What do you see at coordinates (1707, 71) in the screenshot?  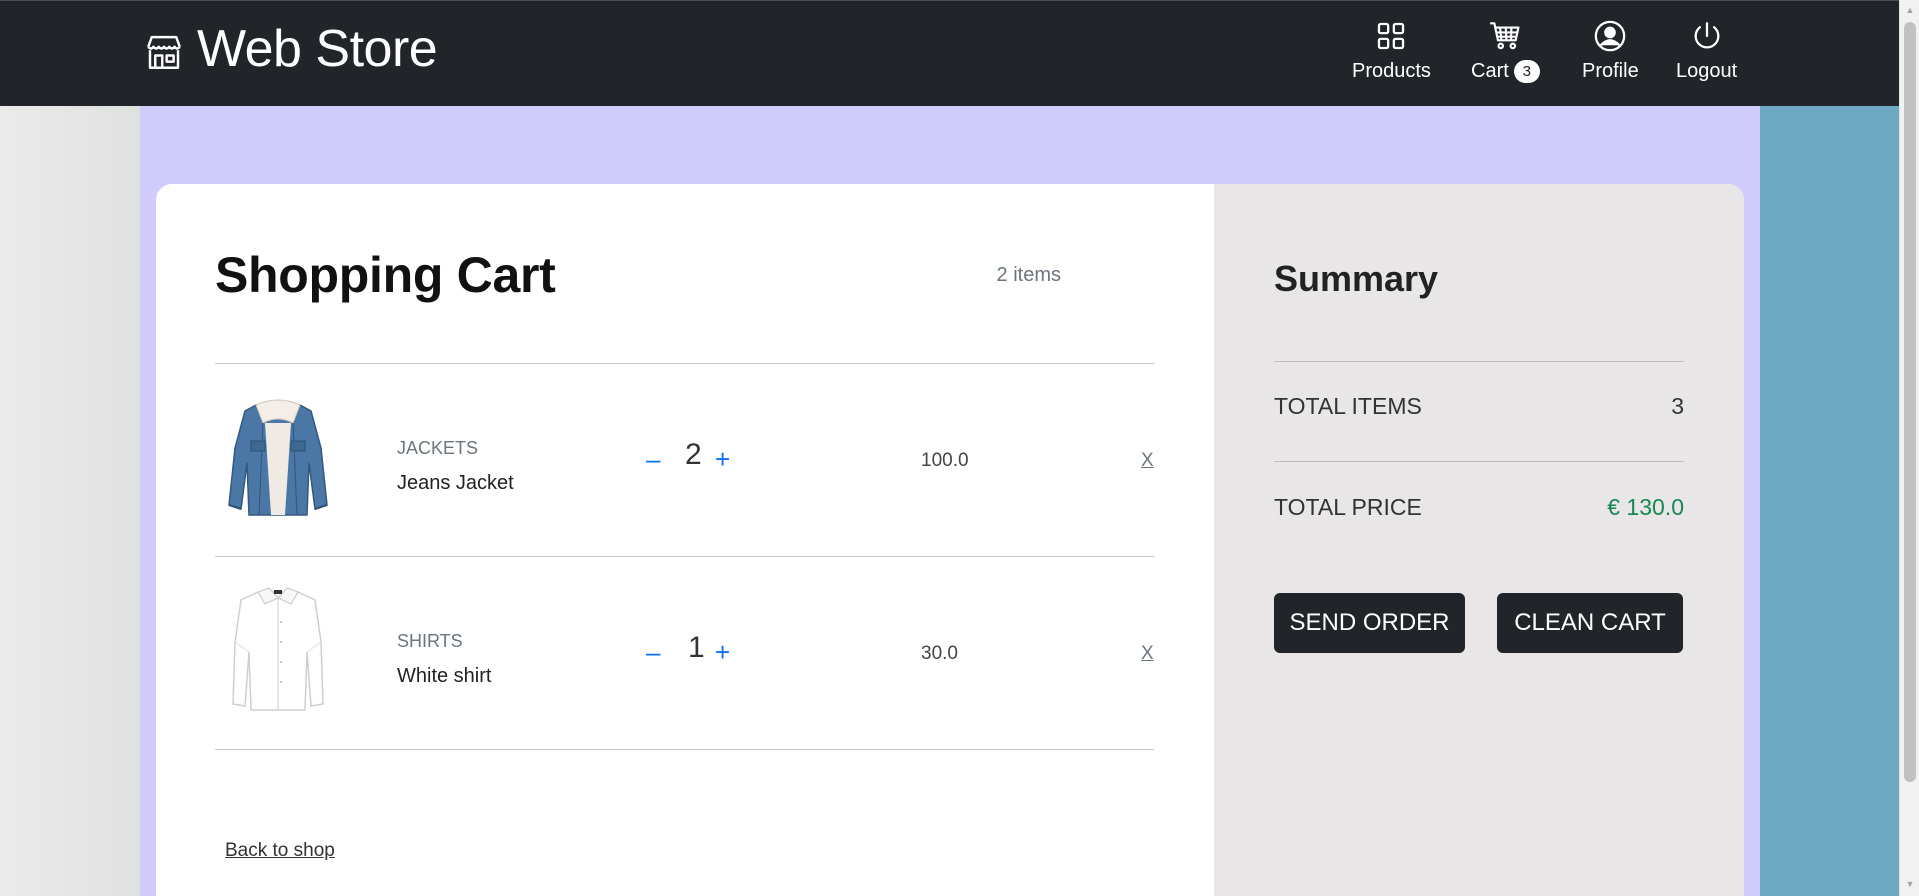 I see `nav-logout-label: Logout` at bounding box center [1707, 71].